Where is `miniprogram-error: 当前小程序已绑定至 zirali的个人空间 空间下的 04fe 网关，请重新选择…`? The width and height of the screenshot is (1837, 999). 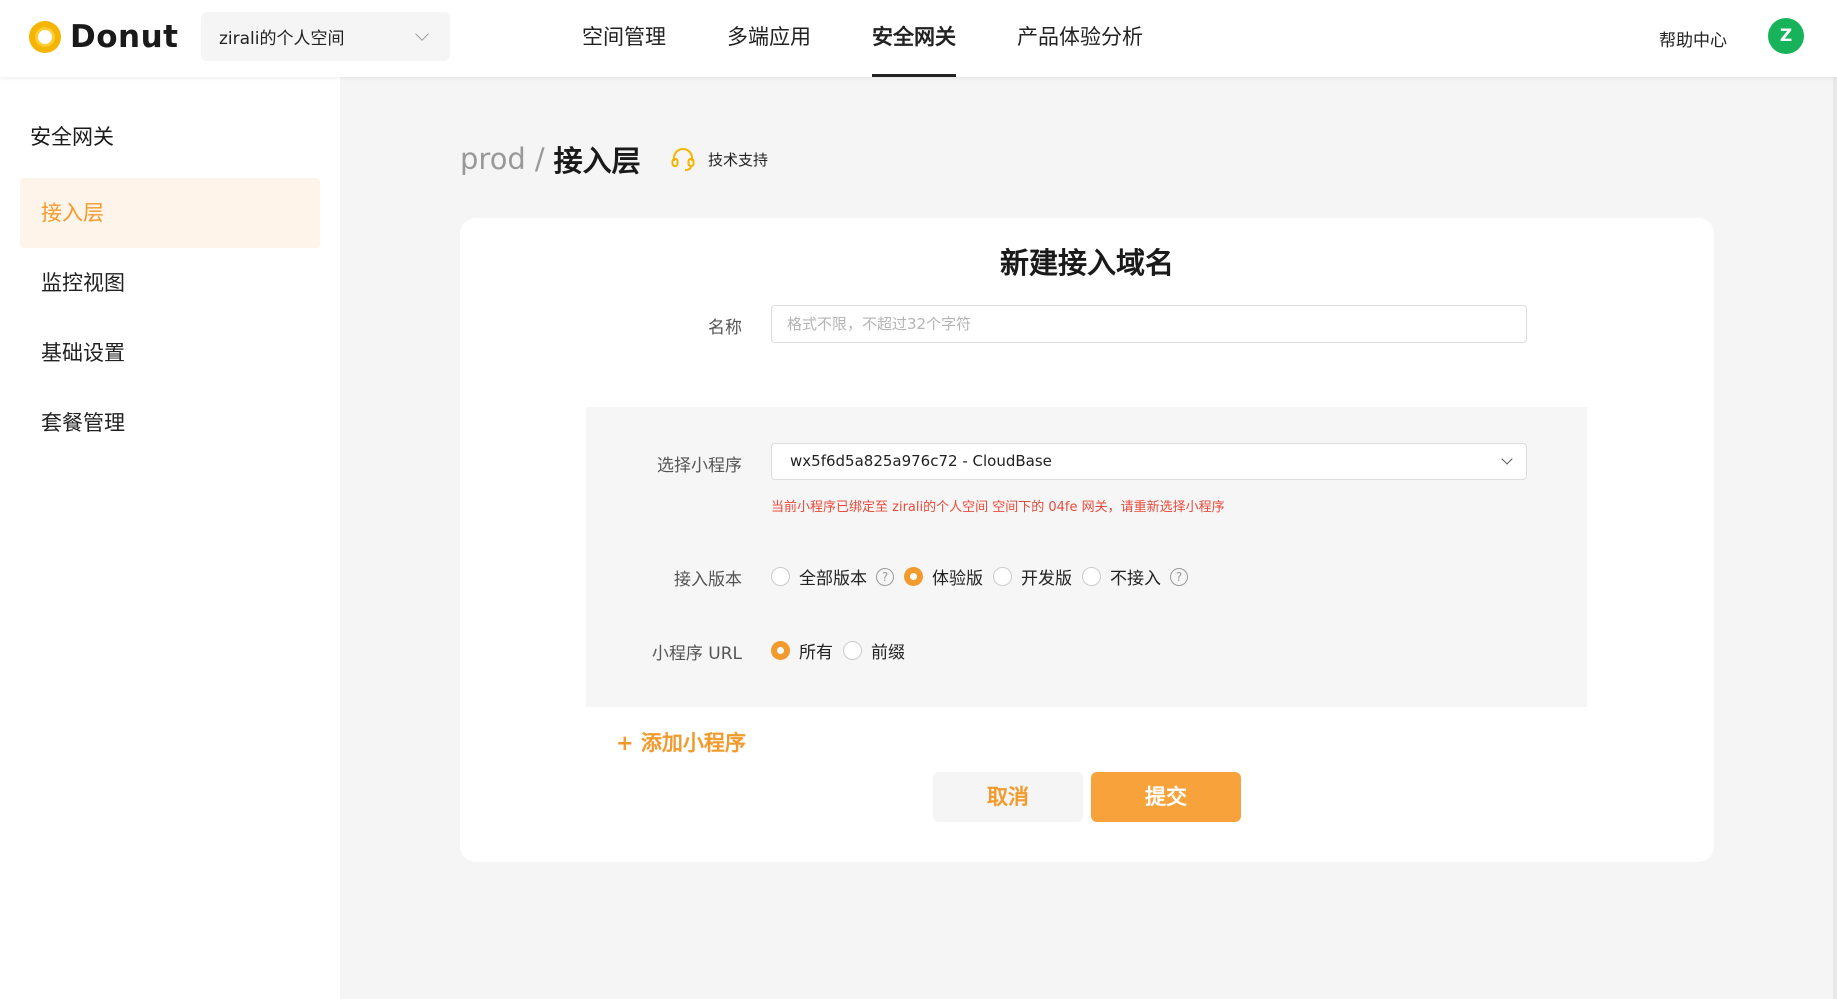
miniprogram-error: 当前小程序已绑定至 zirali的个人空间 空间下的 04fe 网关，请重新选择… is located at coordinates (998, 507).